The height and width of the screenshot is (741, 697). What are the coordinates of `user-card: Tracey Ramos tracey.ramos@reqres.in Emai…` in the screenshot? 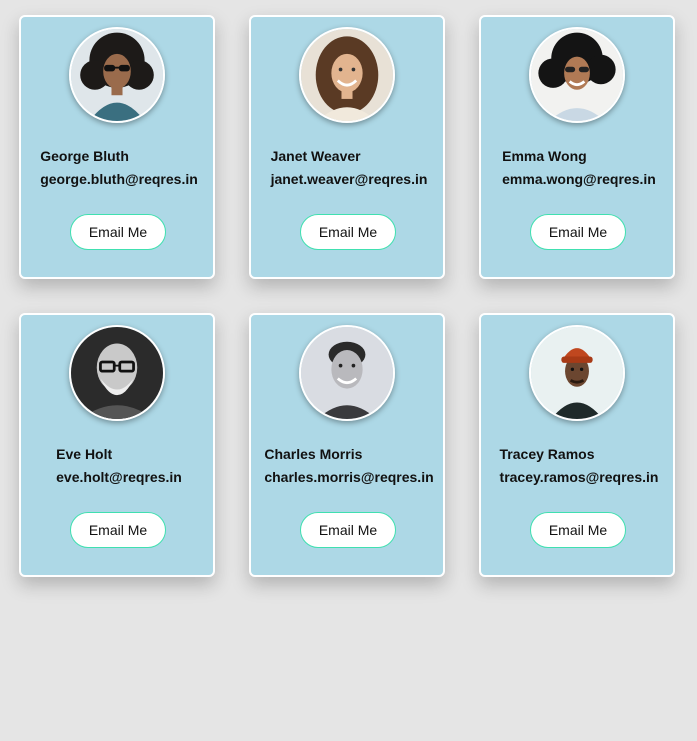 It's located at (577, 445).